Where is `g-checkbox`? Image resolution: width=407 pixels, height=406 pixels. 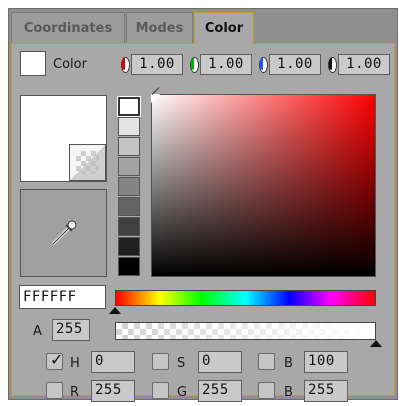
g-checkbox is located at coordinates (160, 390).